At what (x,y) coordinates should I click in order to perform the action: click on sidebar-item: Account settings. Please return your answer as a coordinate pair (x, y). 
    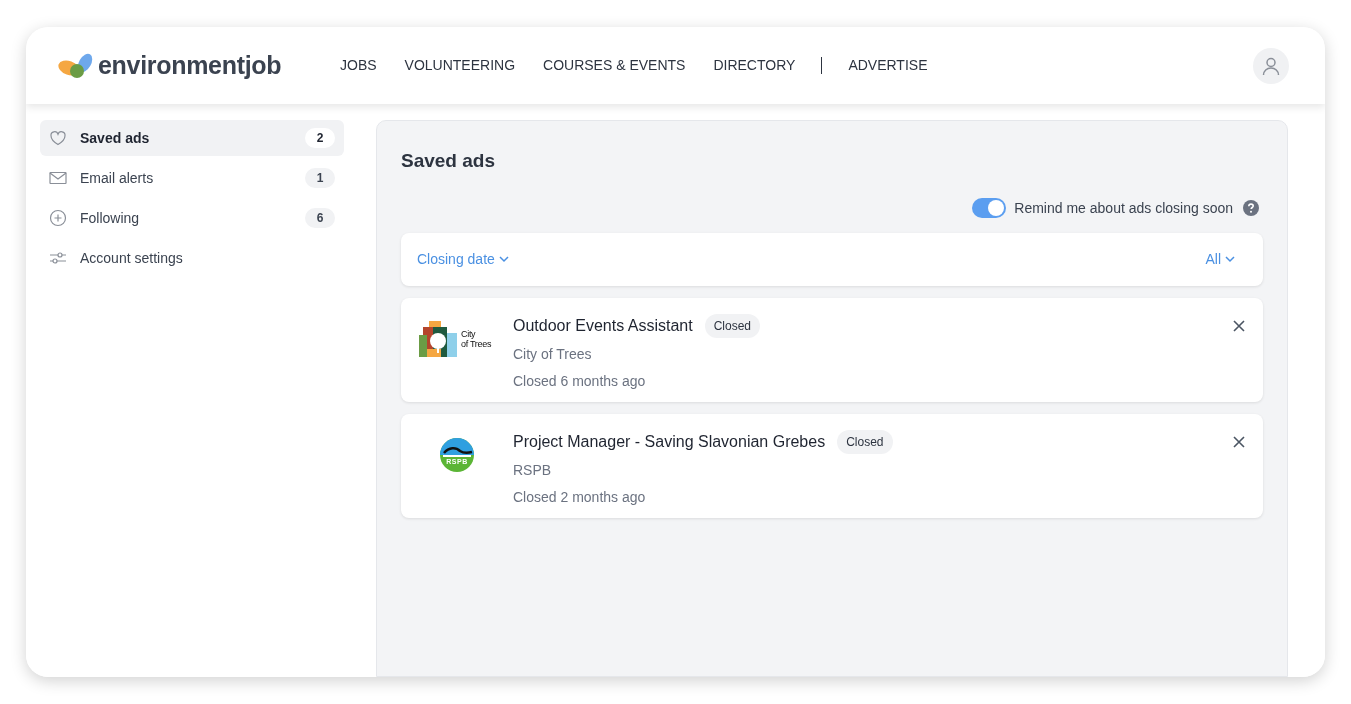
    Looking at the image, I should click on (192, 258).